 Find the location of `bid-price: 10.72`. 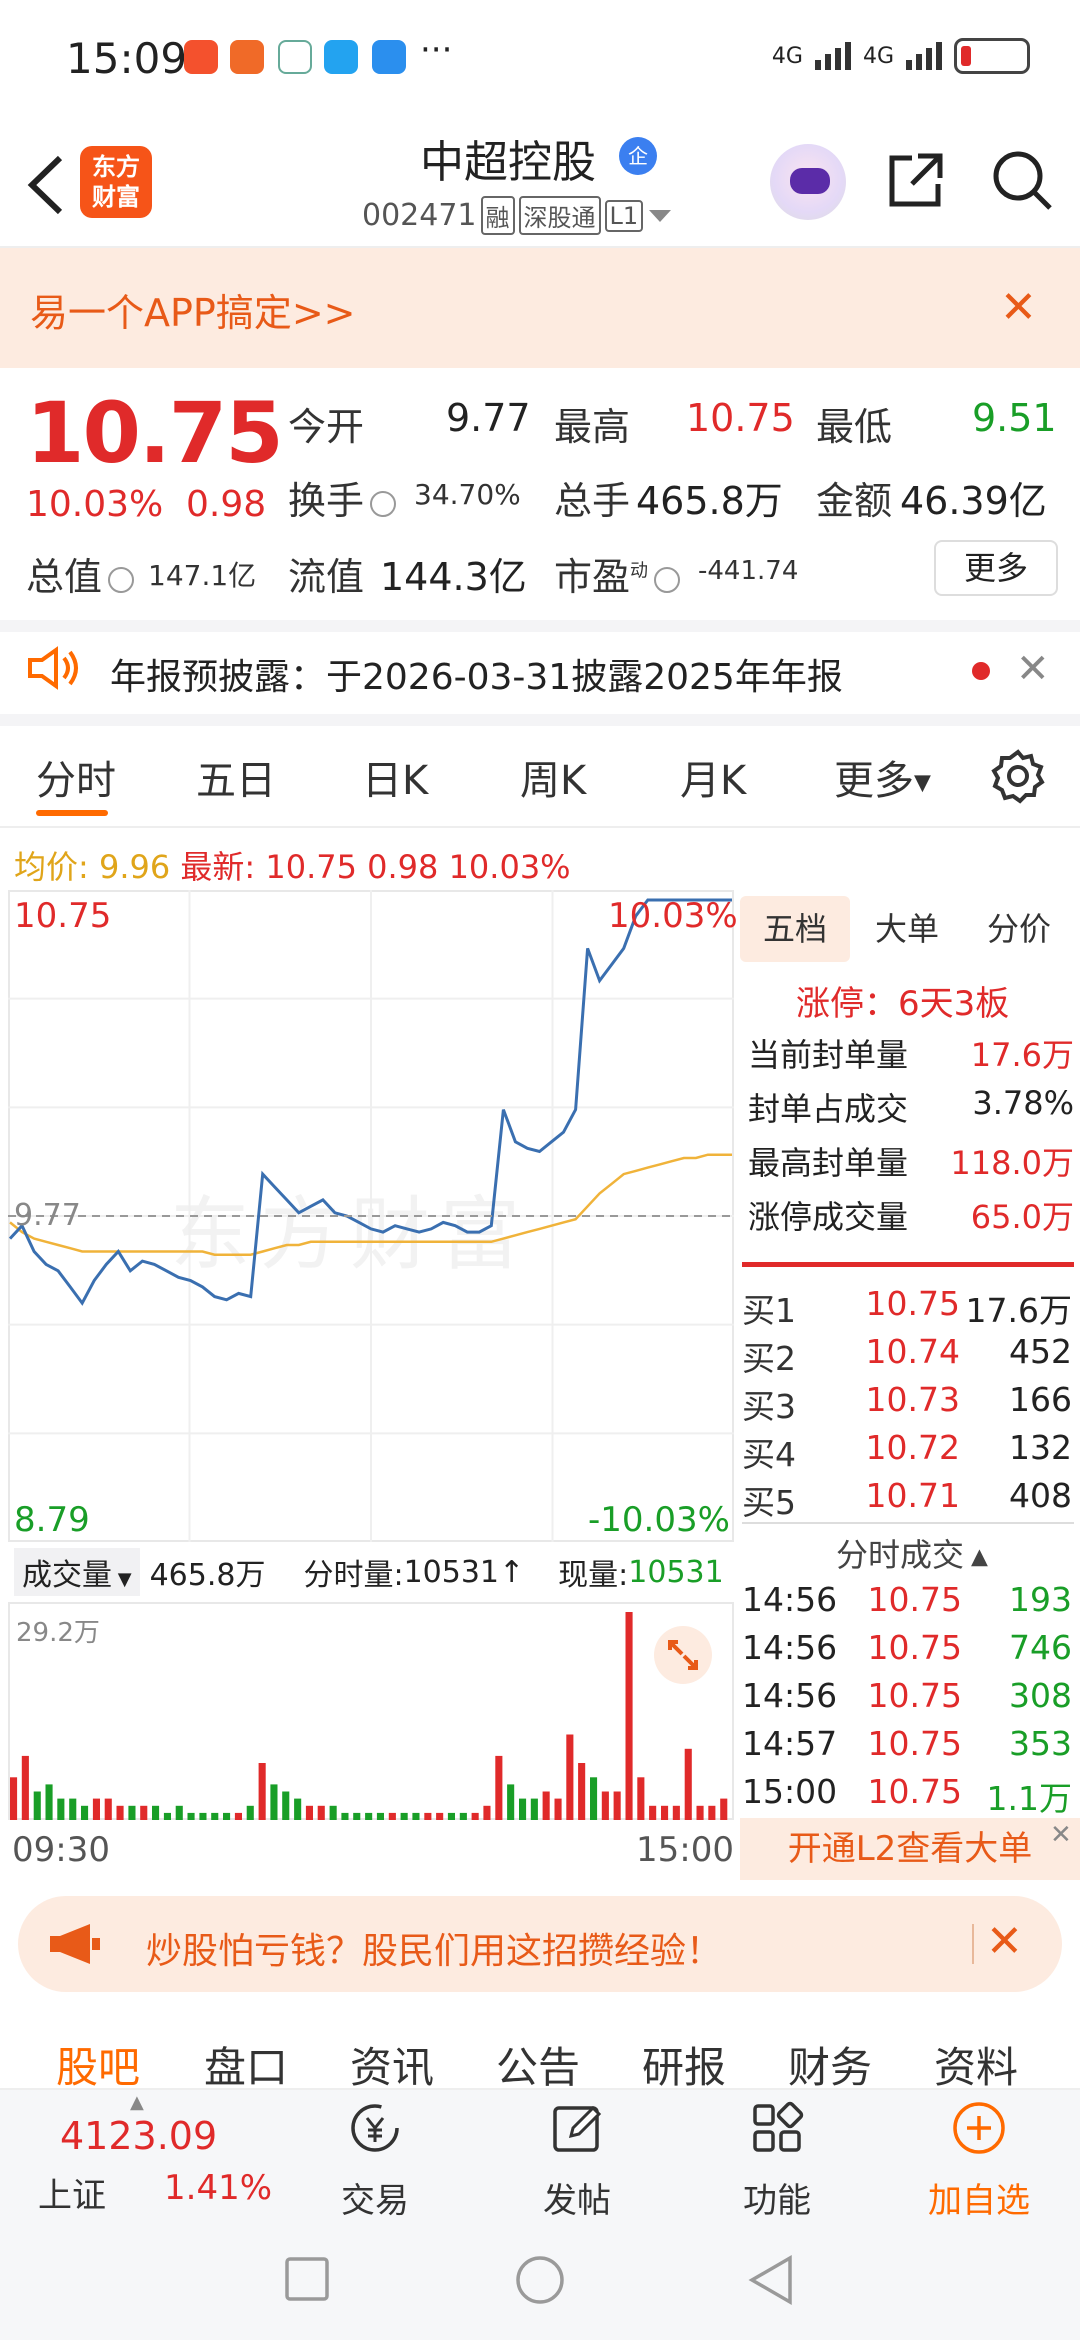

bid-price: 10.72 is located at coordinates (912, 1447).